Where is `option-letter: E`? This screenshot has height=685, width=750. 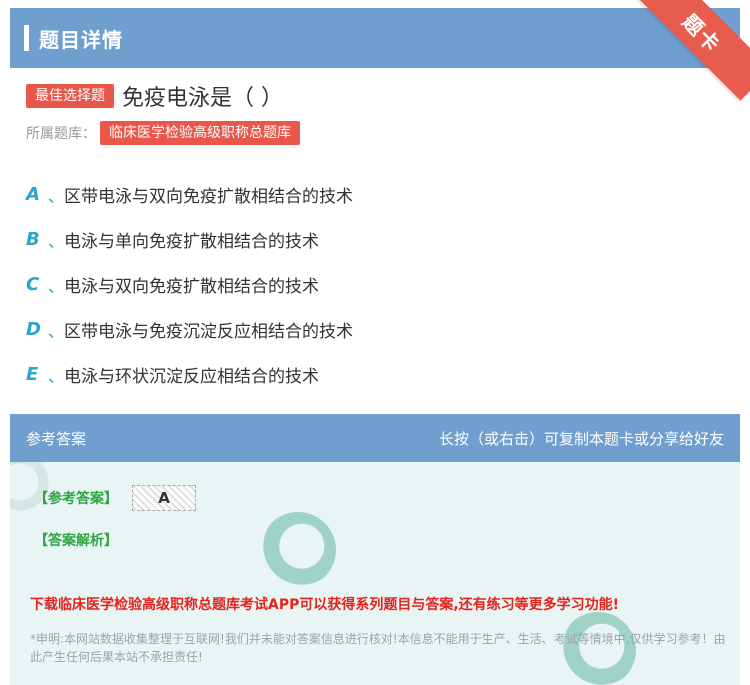
option-letter: E is located at coordinates (32, 374).